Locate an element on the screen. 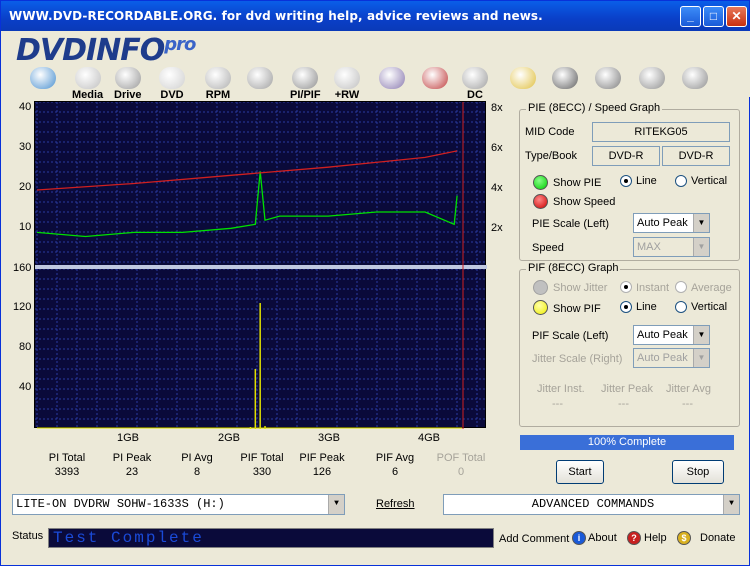  refresh-link: Refresh is located at coordinates (395, 504).